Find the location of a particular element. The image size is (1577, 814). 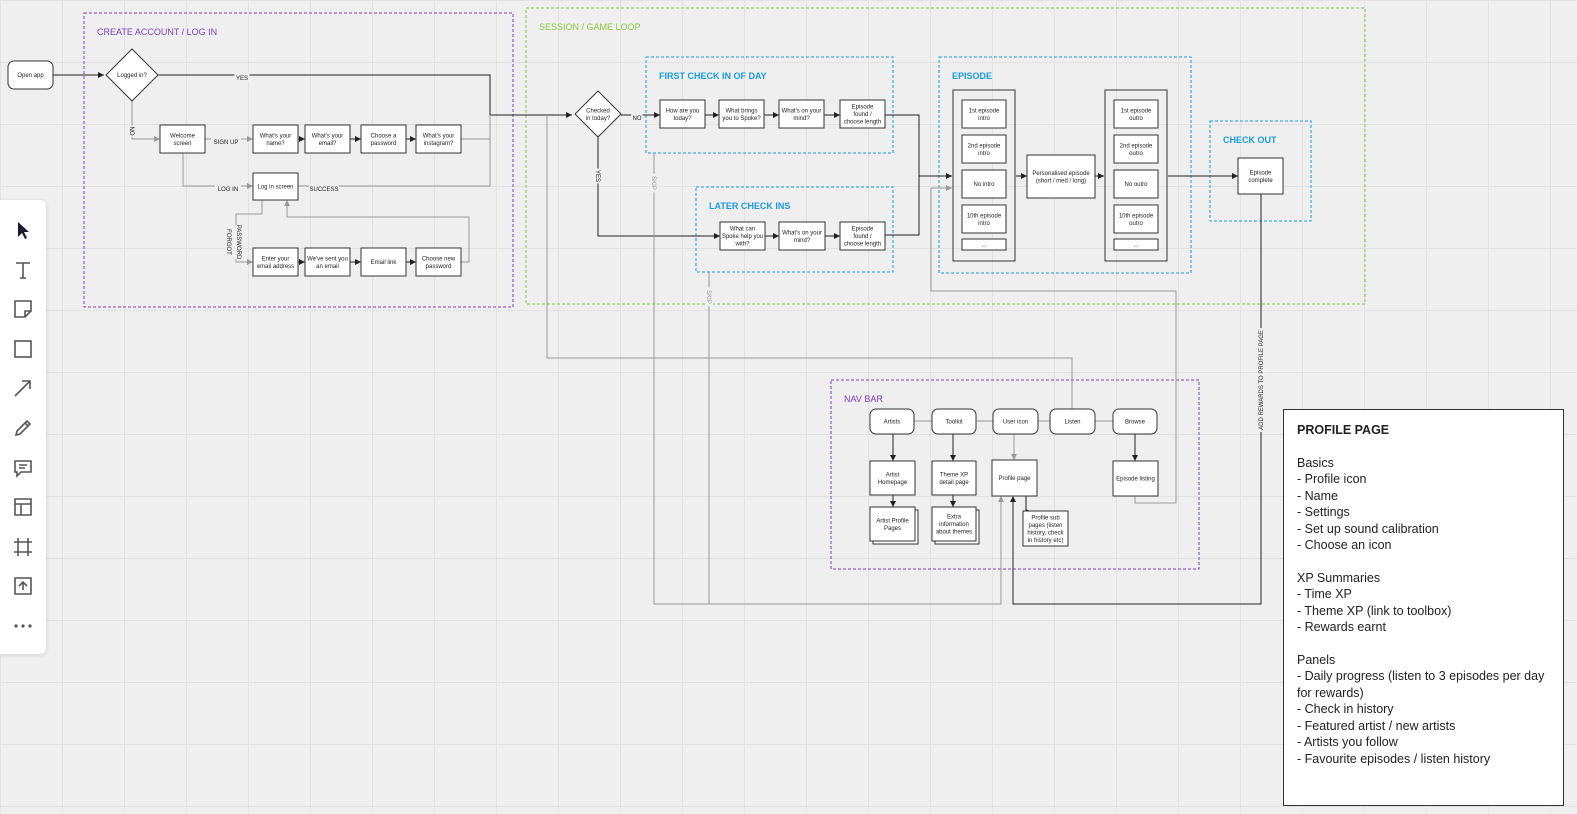

node-label: intro is located at coordinates (984, 119).